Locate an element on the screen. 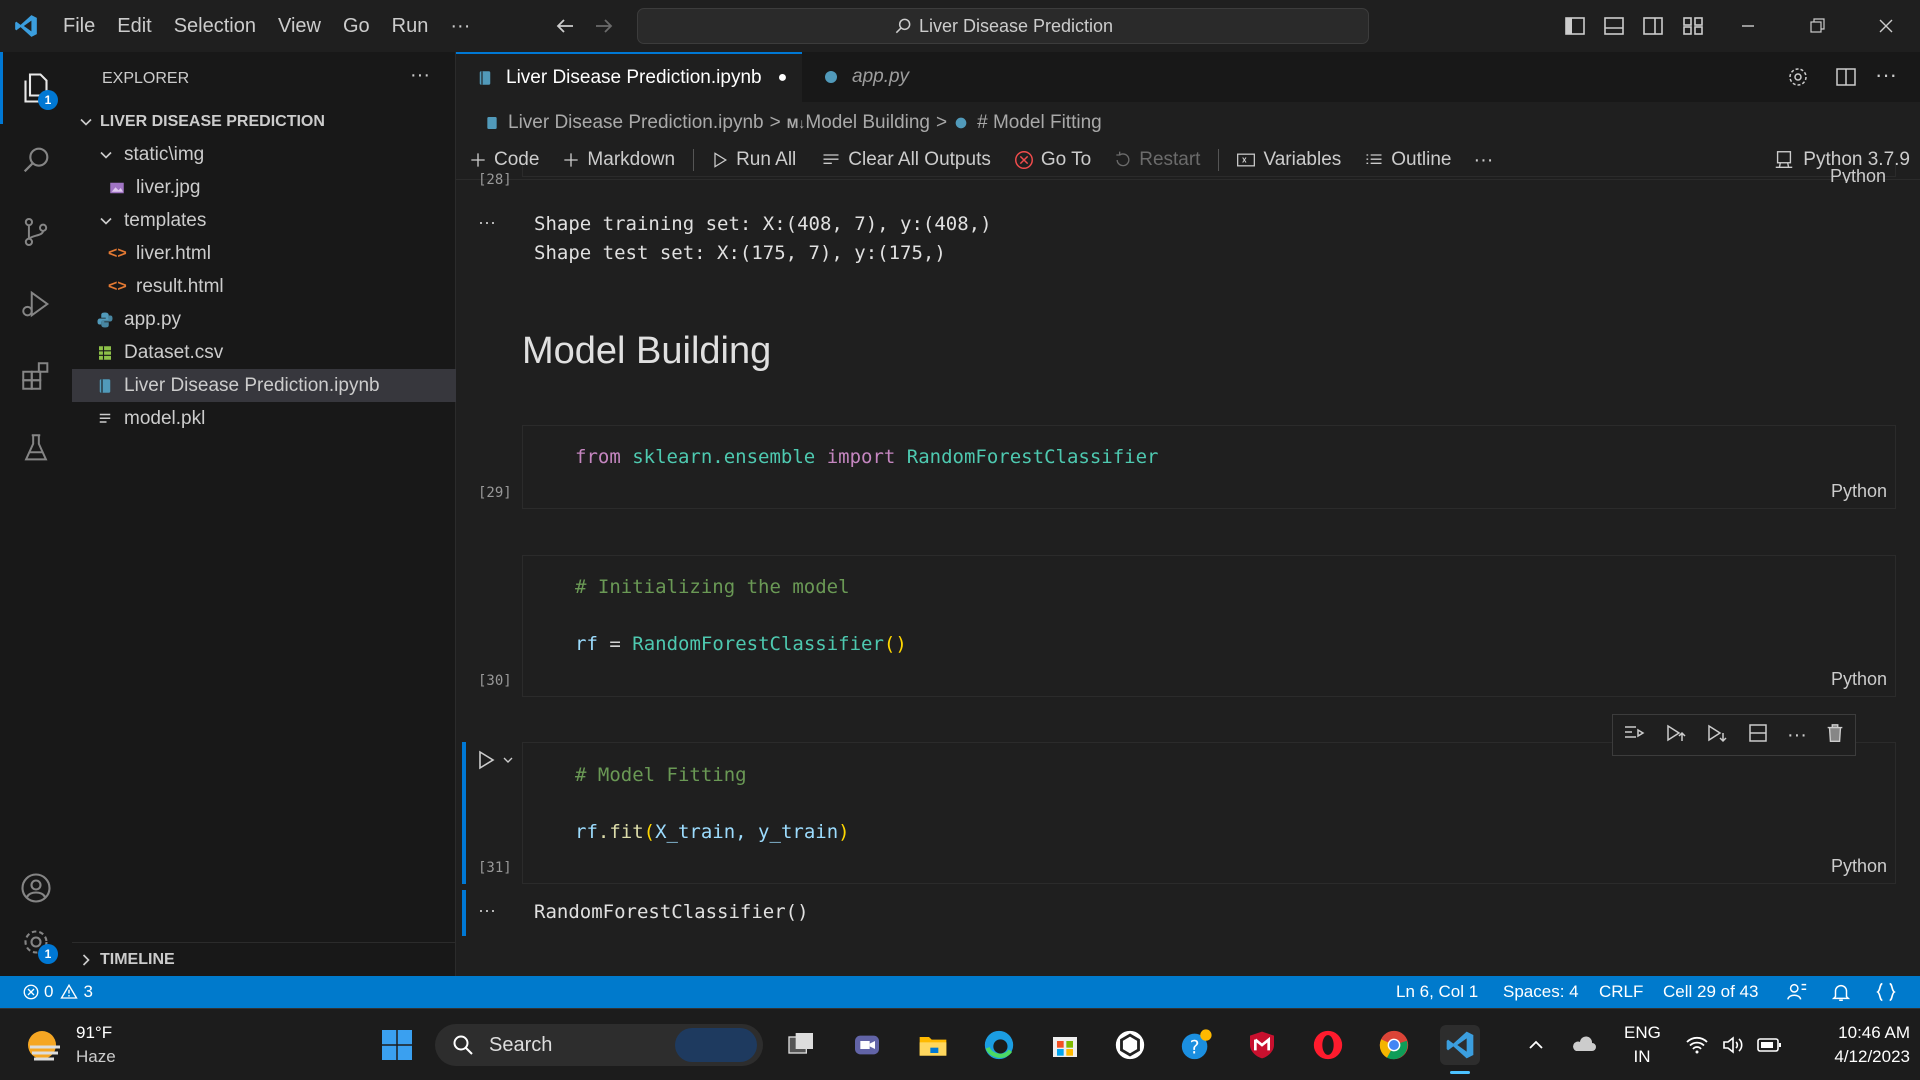 This screenshot has width=1920, height=1080. explorer-more-icon: ··· is located at coordinates (420, 75).